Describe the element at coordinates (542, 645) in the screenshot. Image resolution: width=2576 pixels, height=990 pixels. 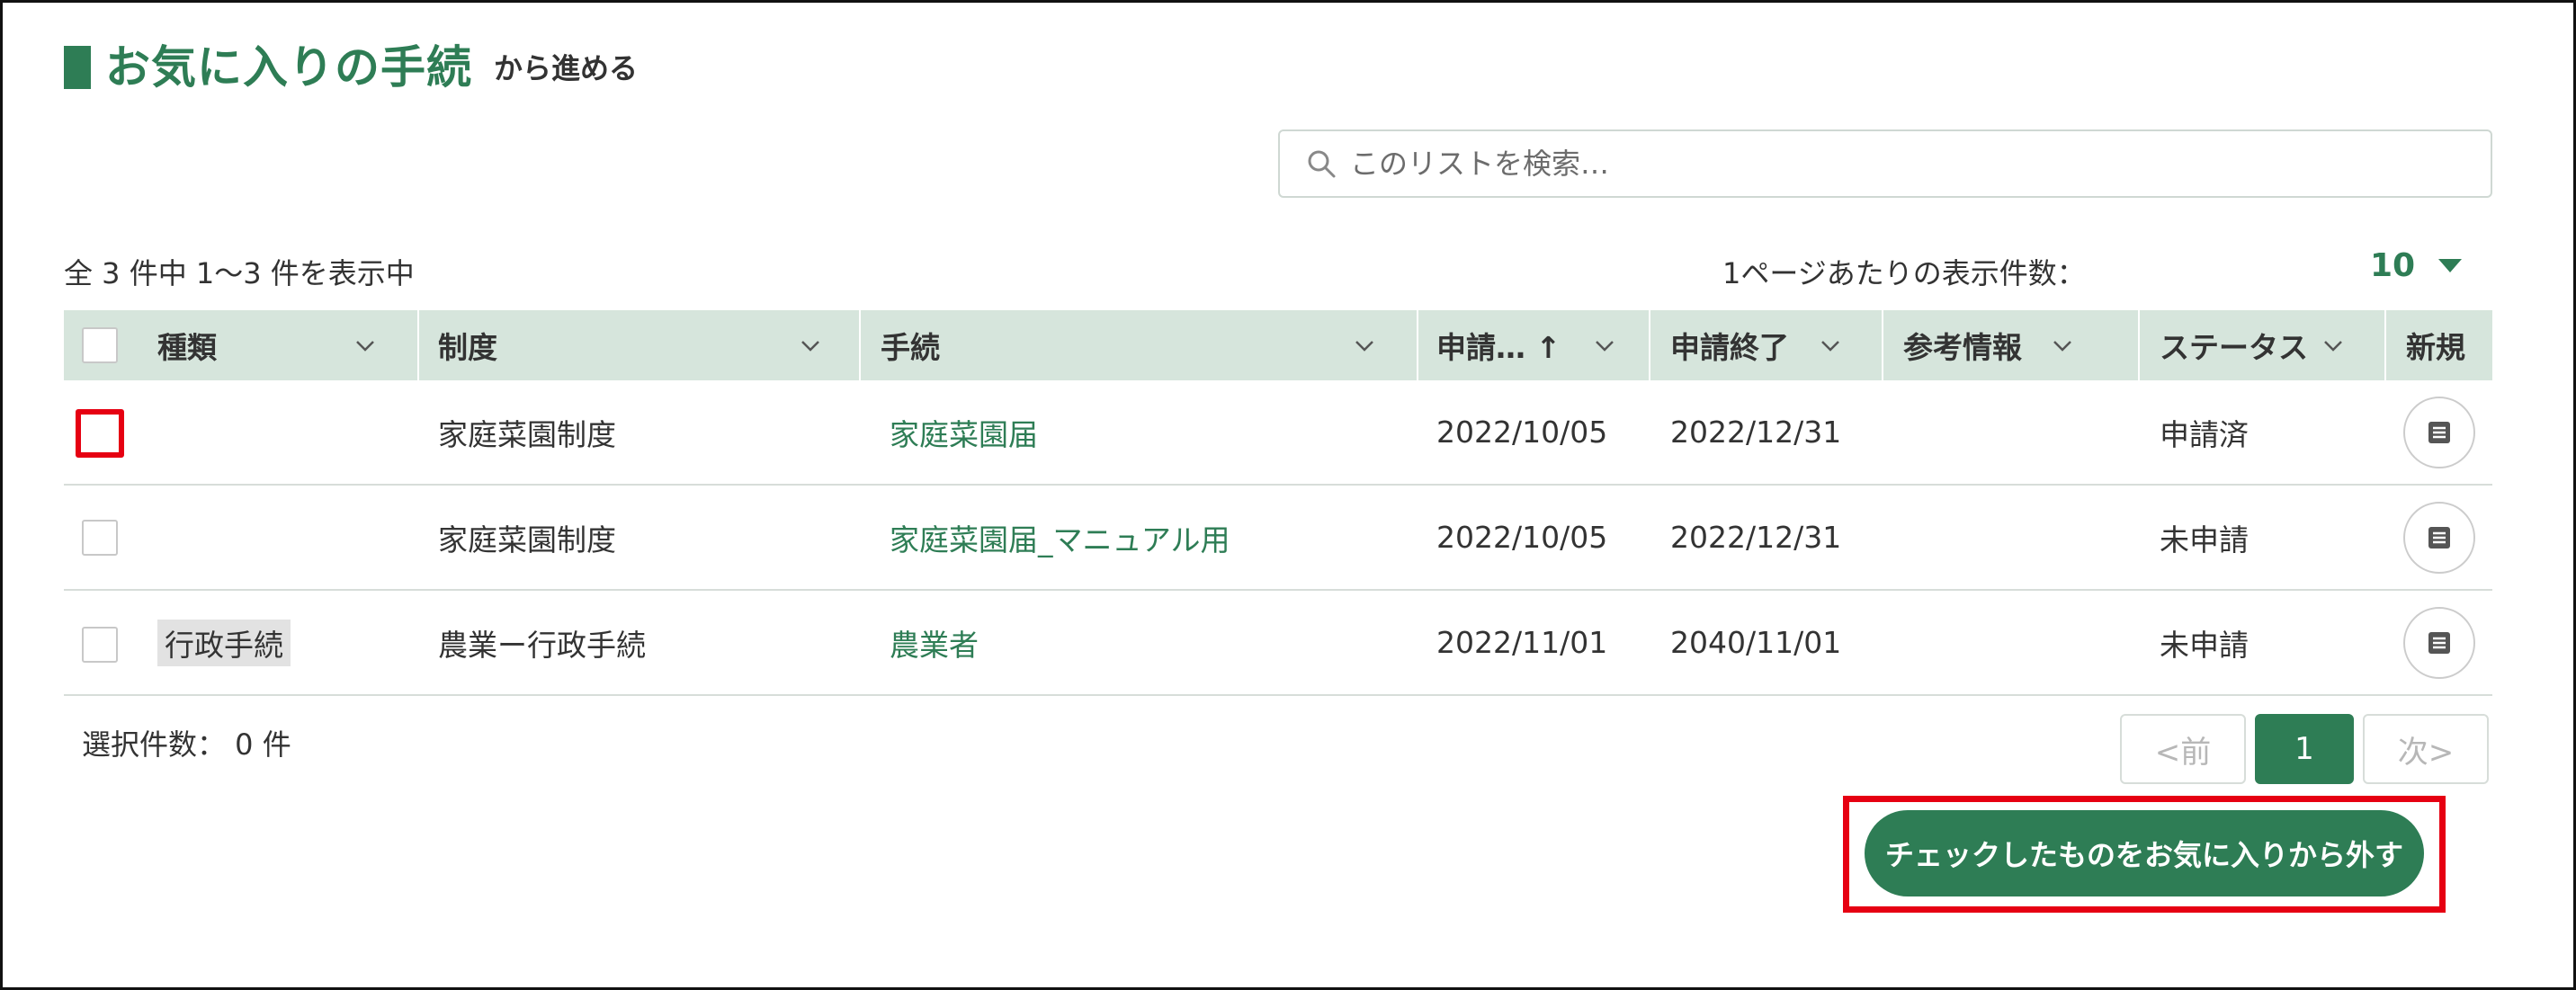
I see `cell-system: 農業ー行政手続` at that location.